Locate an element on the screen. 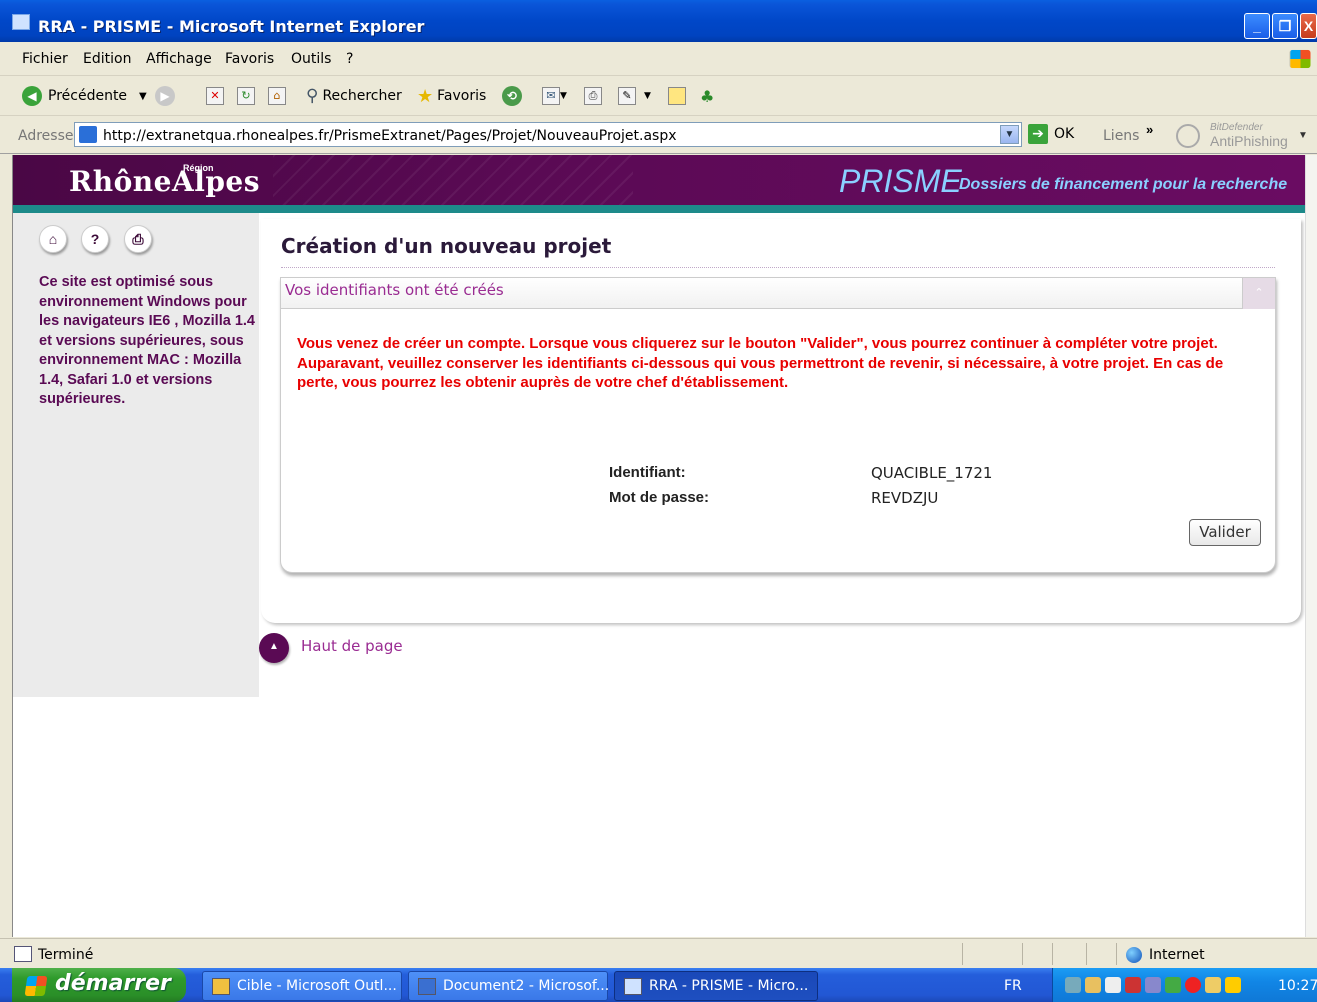  windows-flag-icon is located at coordinates (36, 986).